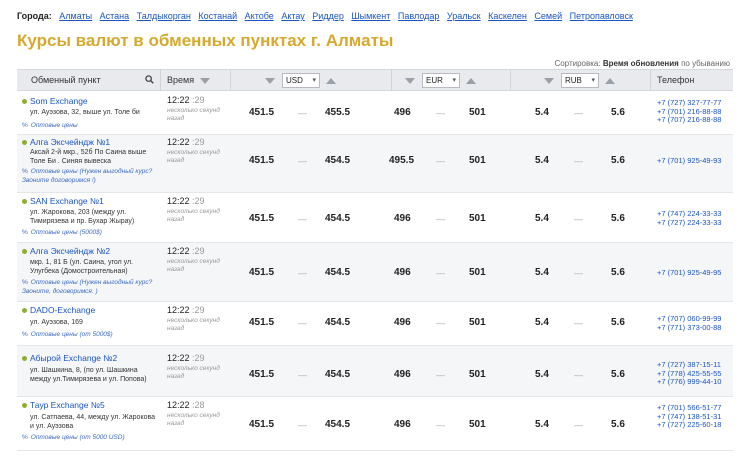  Describe the element at coordinates (75, 16) in the screenshot. I see `city-link-almaty: Алматы` at that location.